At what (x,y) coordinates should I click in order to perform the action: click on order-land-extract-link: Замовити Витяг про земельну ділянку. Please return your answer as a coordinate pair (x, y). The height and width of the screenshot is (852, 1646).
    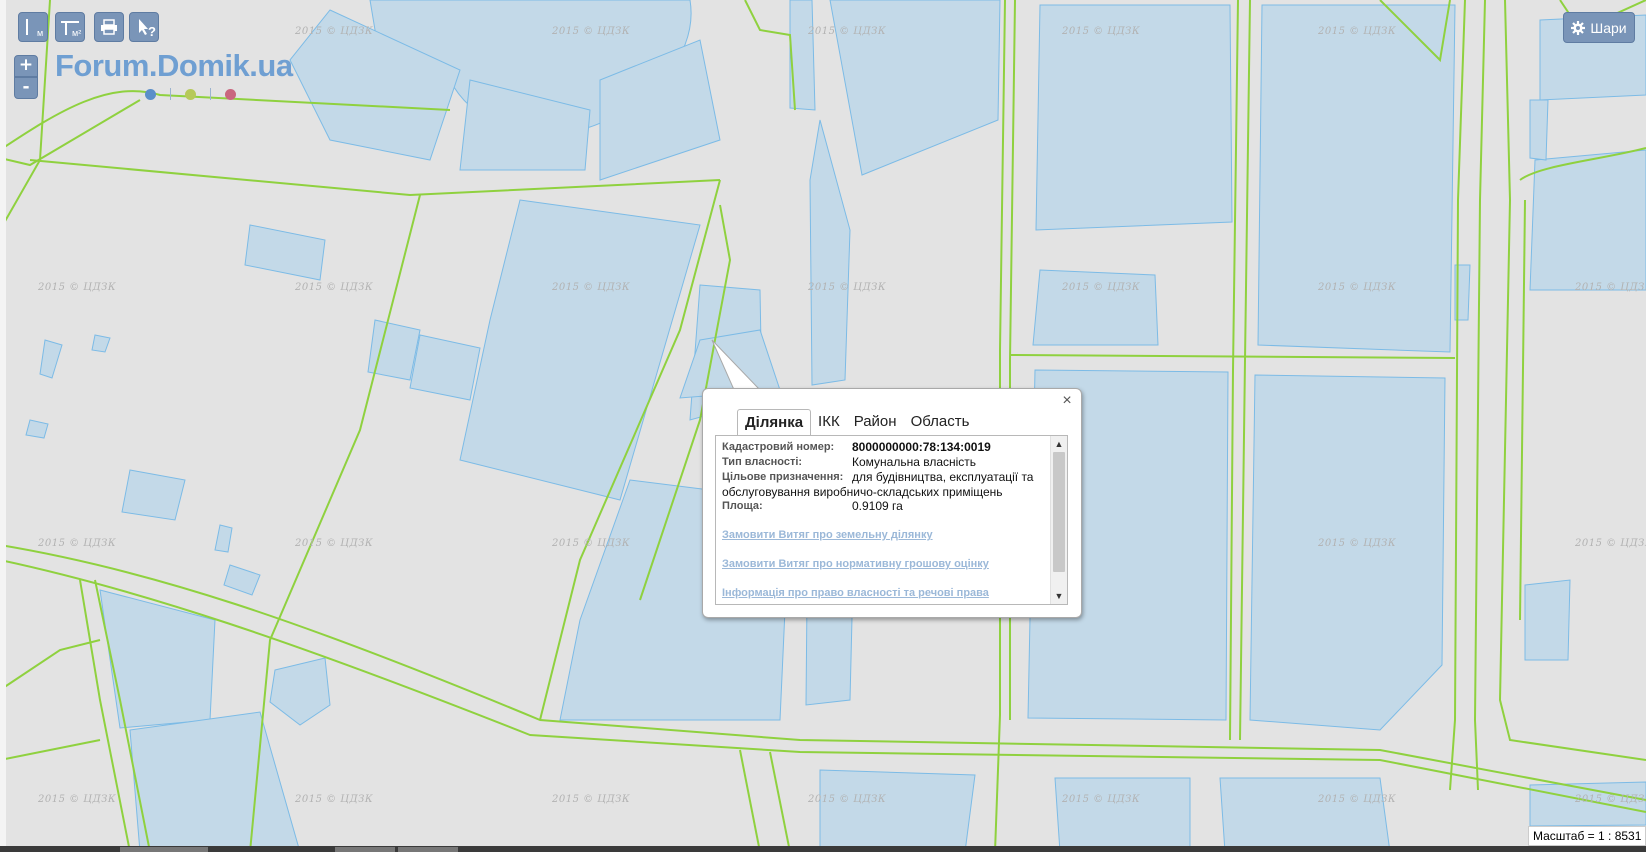
    Looking at the image, I should click on (827, 535).